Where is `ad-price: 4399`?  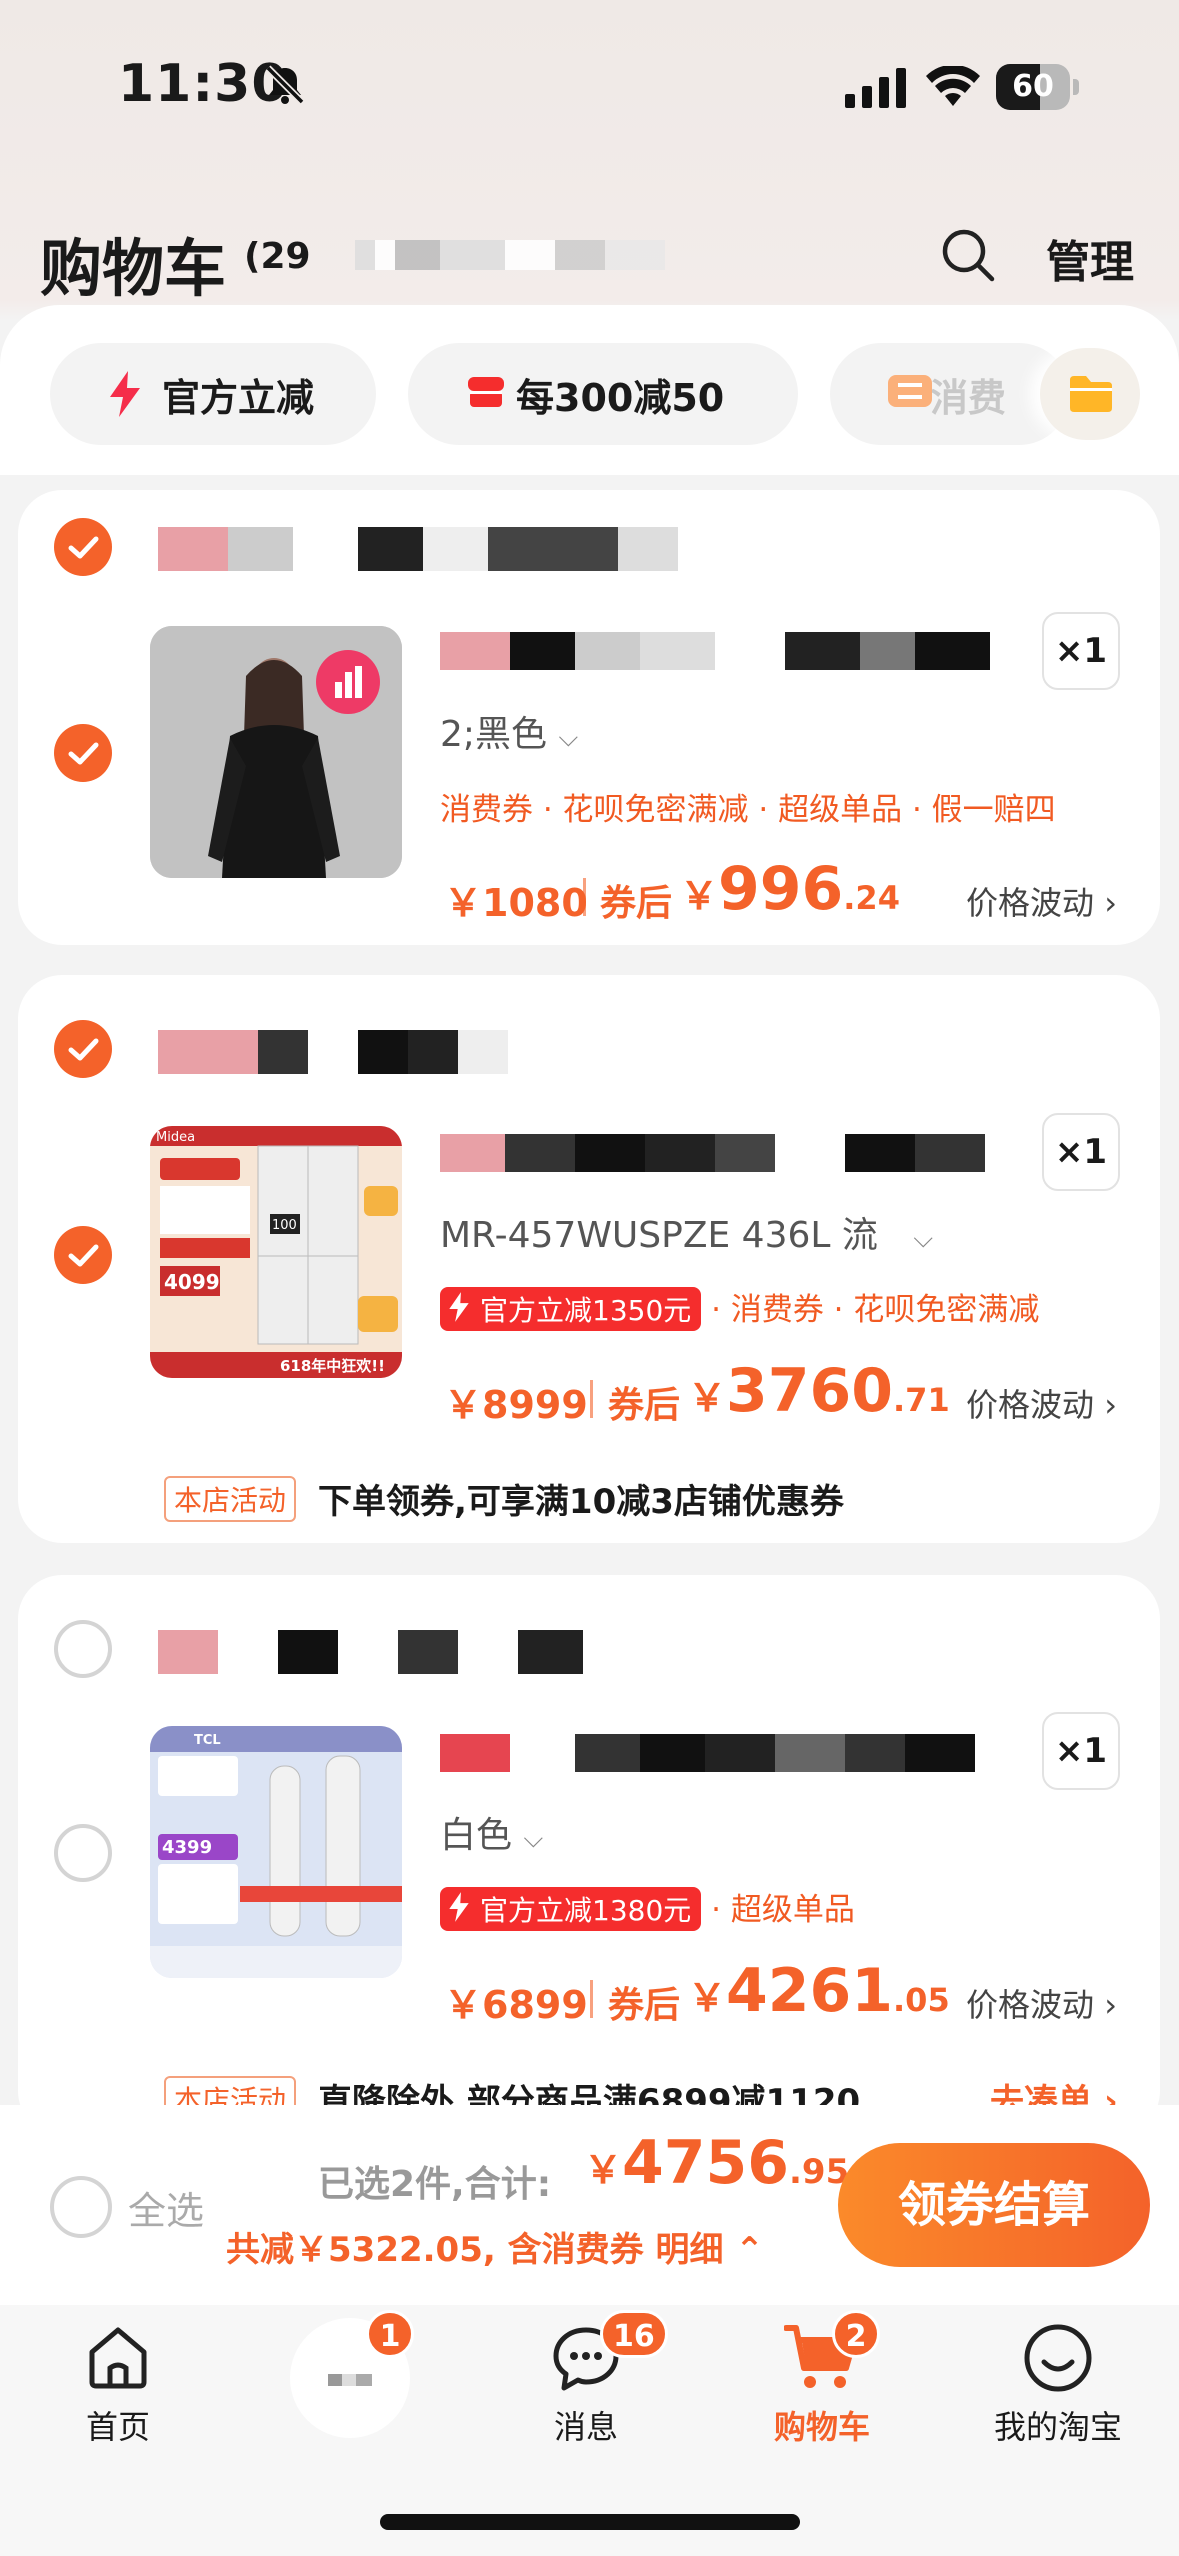
ad-price: 4399 is located at coordinates (187, 1847).